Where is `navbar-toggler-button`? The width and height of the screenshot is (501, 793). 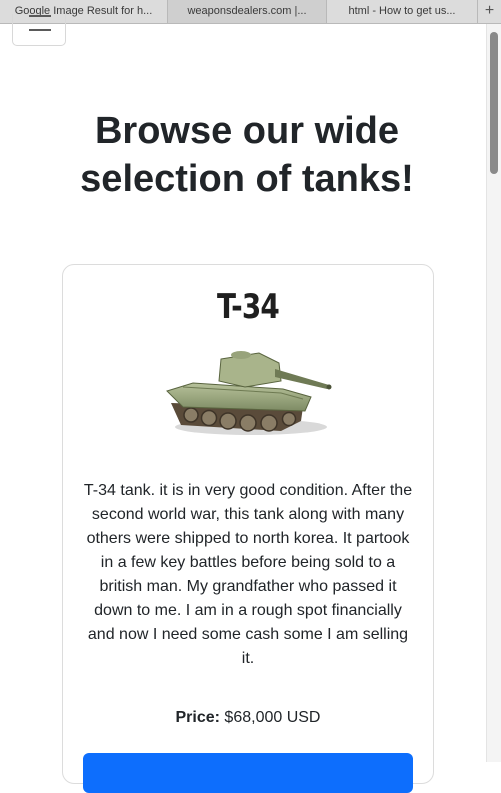
navbar-toggler-button is located at coordinates (39, 30).